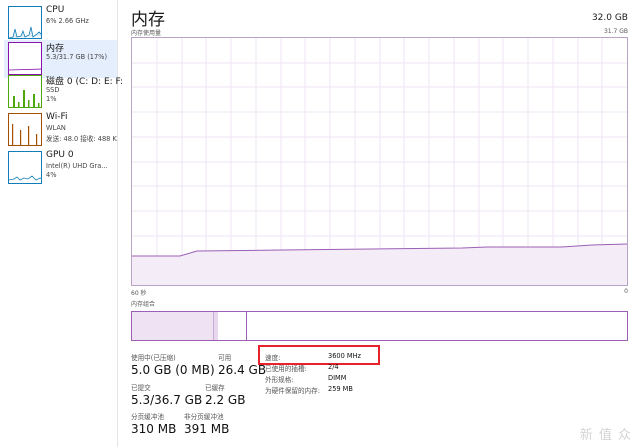 The height and width of the screenshot is (447, 640). Describe the element at coordinates (25, 91) in the screenshot. I see `disk-thumbnail-graph` at that location.